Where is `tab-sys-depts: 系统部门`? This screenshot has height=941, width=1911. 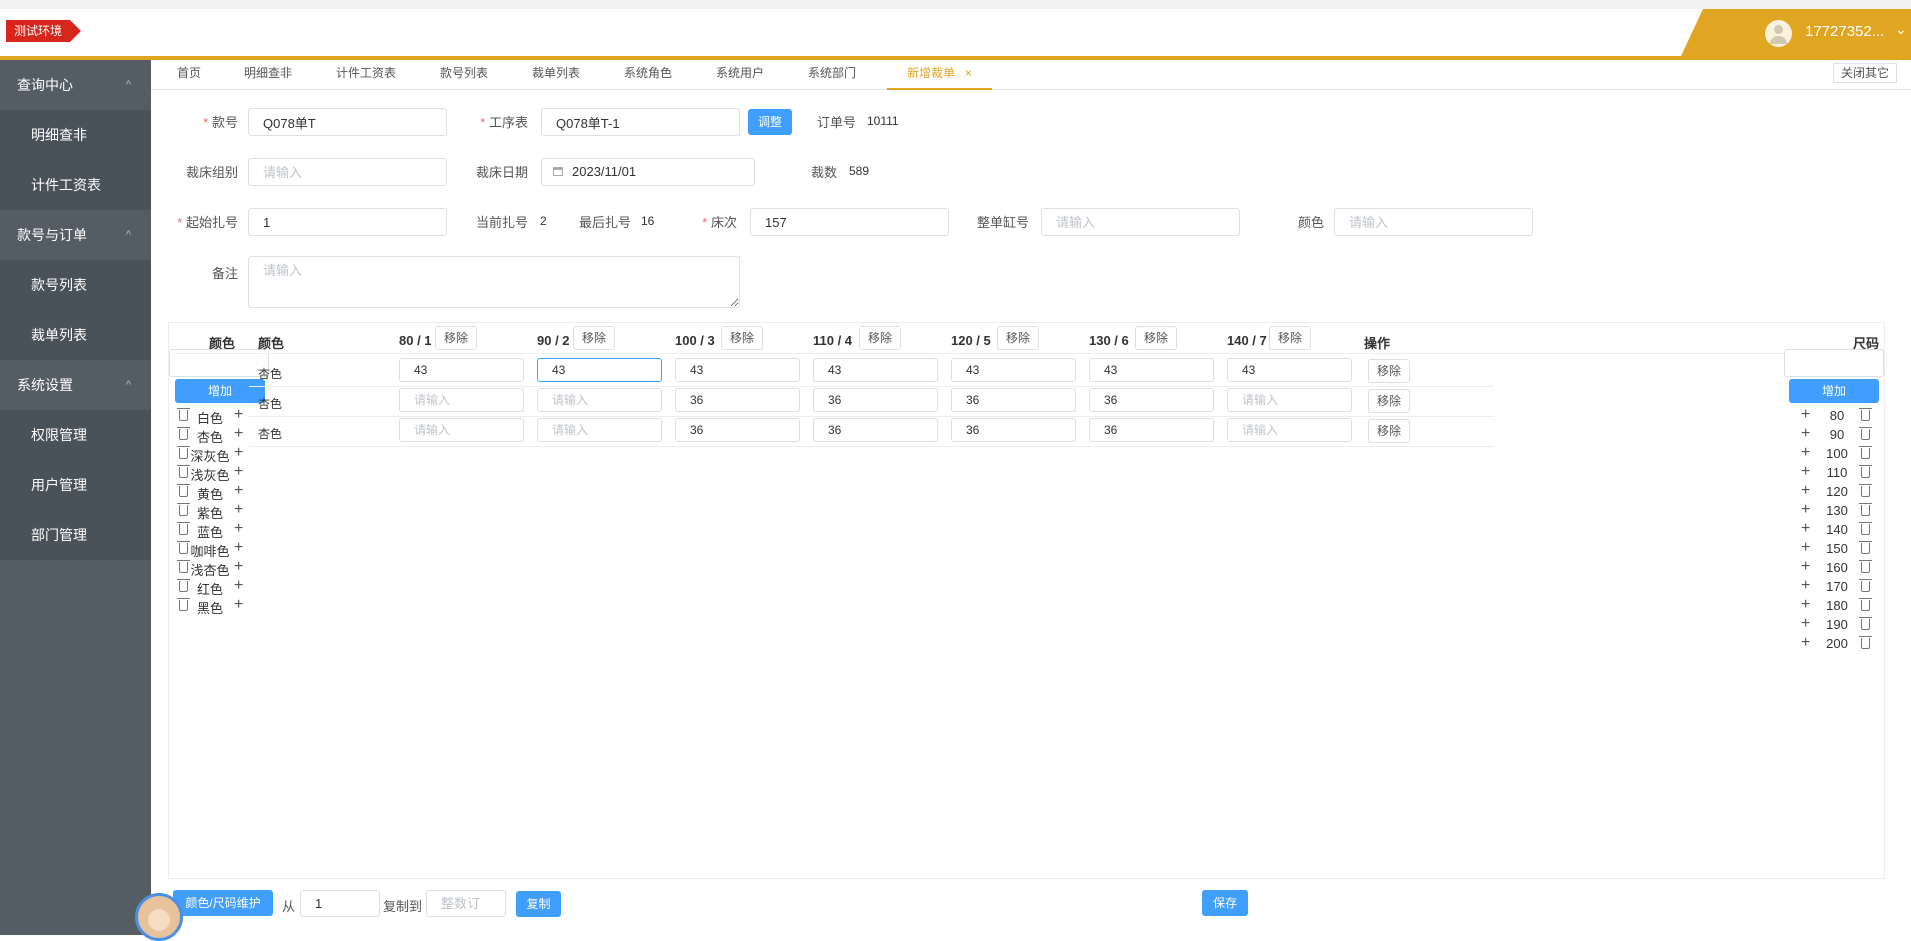 tab-sys-depts: 系统部门 is located at coordinates (832, 75).